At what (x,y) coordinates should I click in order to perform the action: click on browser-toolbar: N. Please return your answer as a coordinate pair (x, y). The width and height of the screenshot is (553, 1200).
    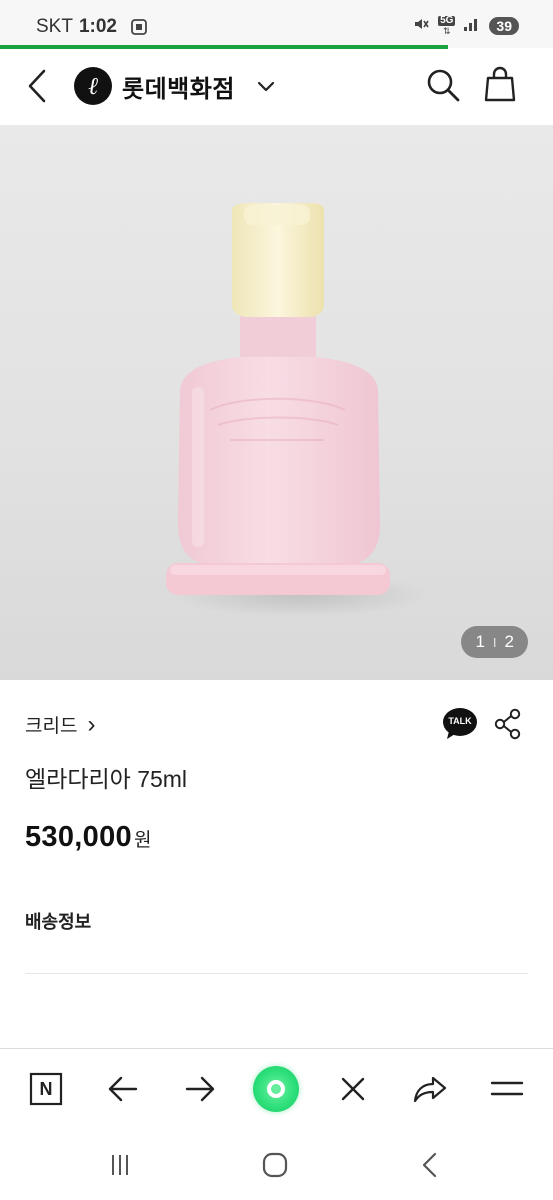
    Looking at the image, I should click on (276, 1088).